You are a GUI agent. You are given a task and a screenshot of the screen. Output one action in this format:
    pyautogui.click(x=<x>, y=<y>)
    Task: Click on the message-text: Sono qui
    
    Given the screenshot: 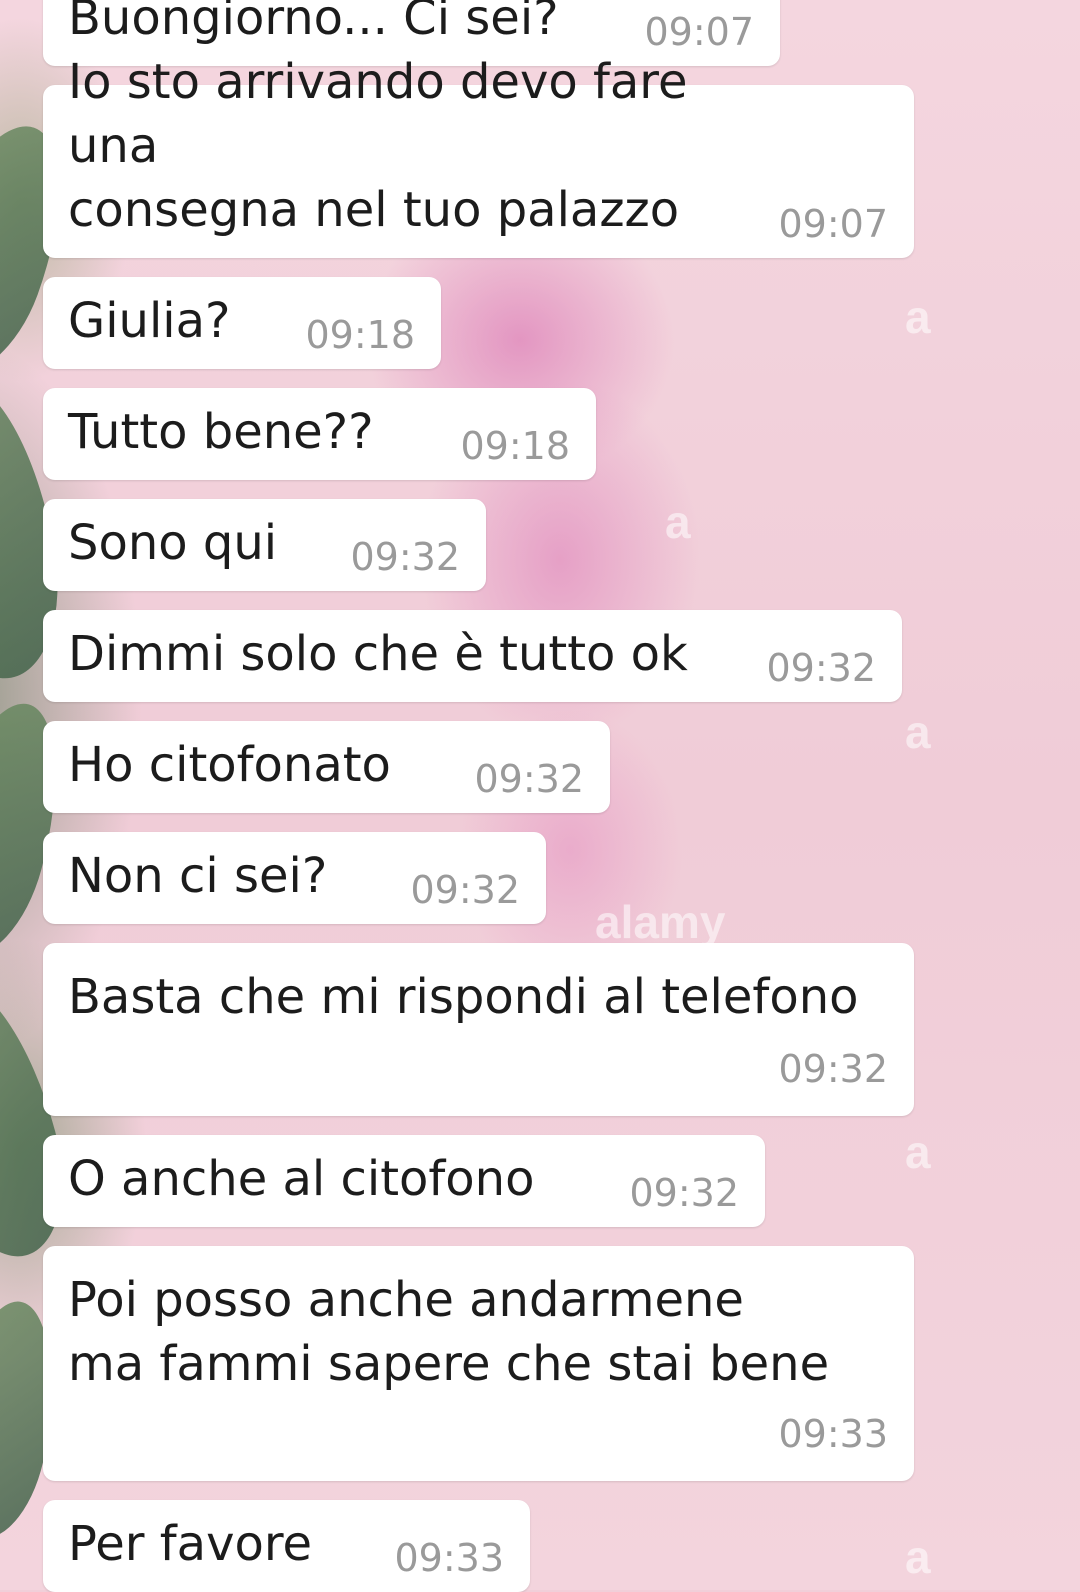 What is the action you would take?
    pyautogui.click(x=173, y=543)
    